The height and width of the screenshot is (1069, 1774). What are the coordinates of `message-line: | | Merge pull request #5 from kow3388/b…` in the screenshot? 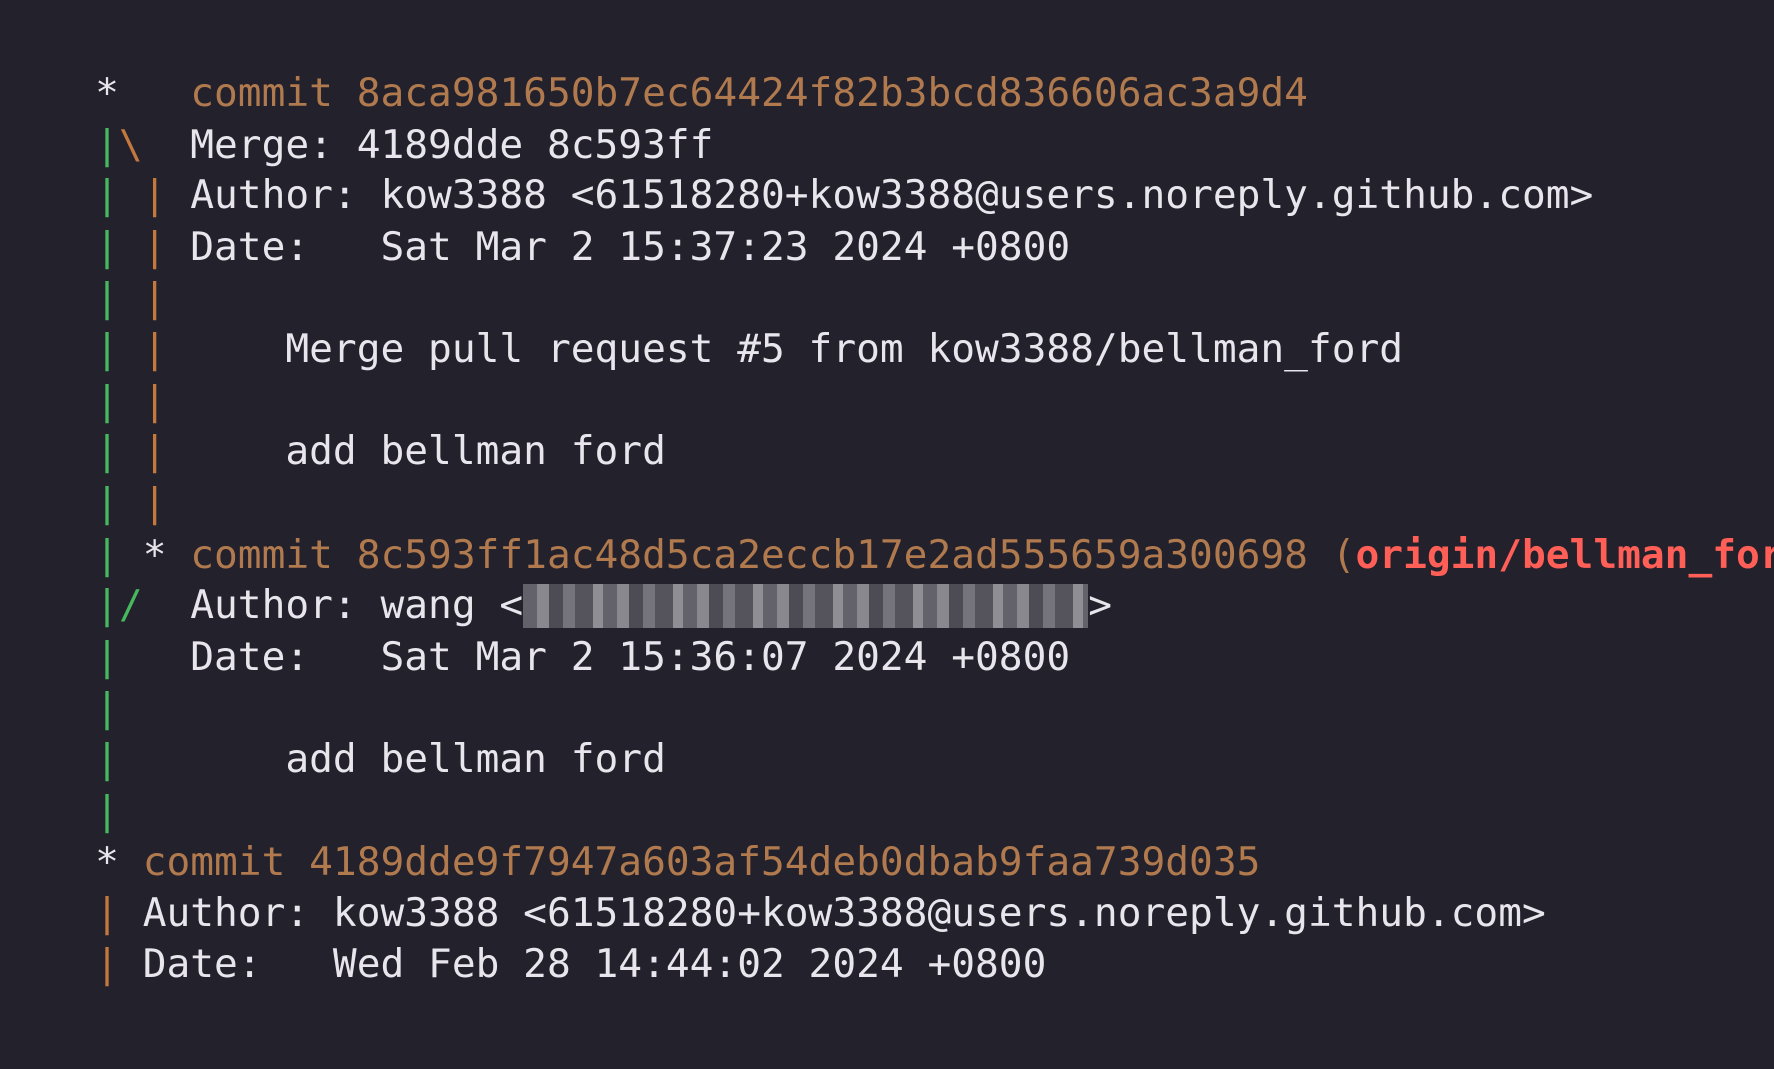 It's located at (701, 317).